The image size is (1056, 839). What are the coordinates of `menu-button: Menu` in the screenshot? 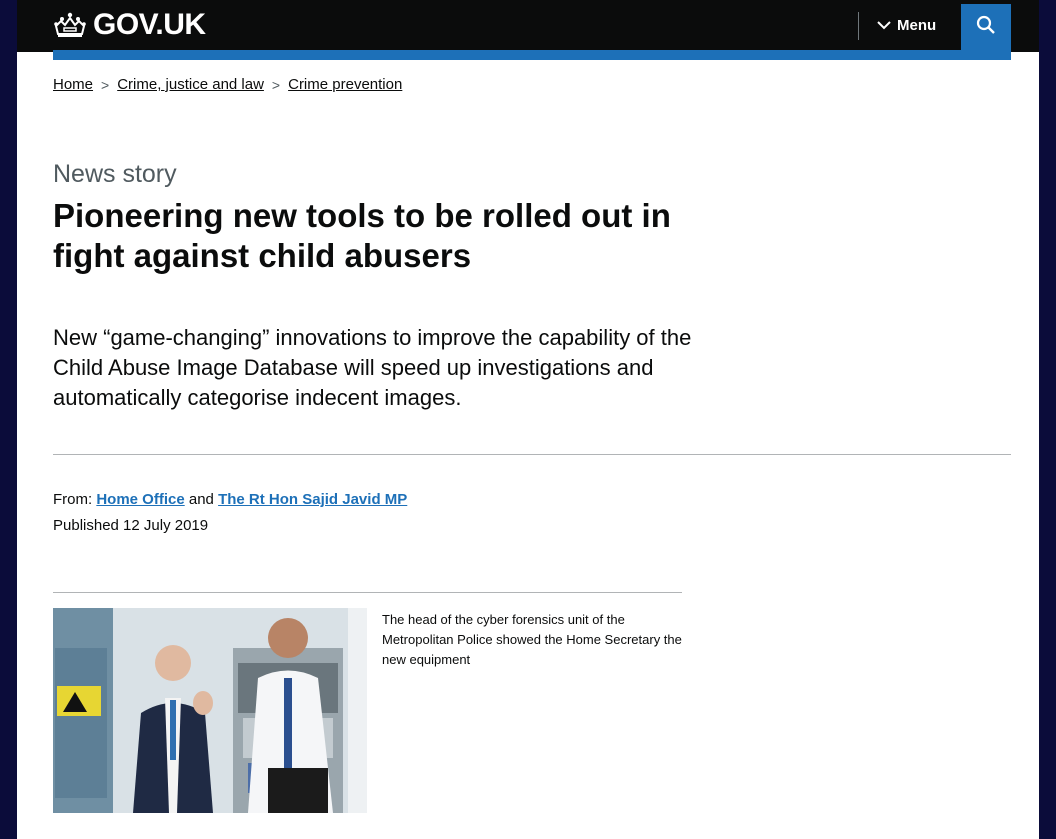 It's located at (906, 25).